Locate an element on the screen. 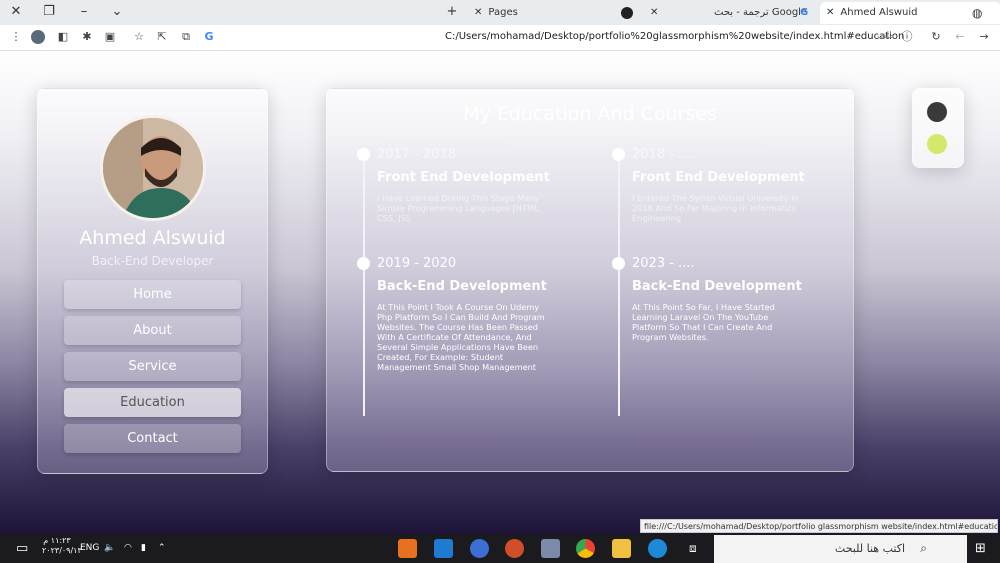 This screenshot has width=1000, height=563. profile-name: Ahmed Alswuid is located at coordinates (152, 238).